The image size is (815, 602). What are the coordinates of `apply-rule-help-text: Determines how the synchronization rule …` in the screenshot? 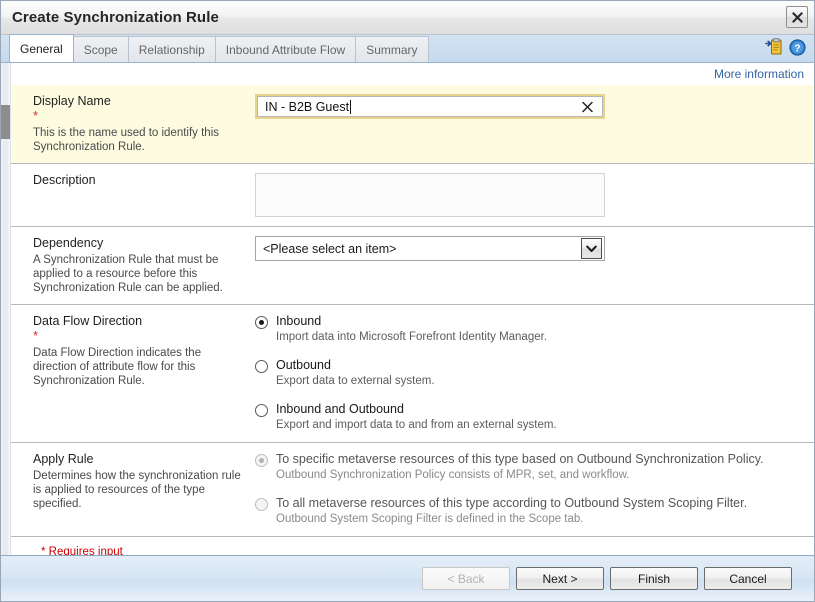 It's located at (137, 490).